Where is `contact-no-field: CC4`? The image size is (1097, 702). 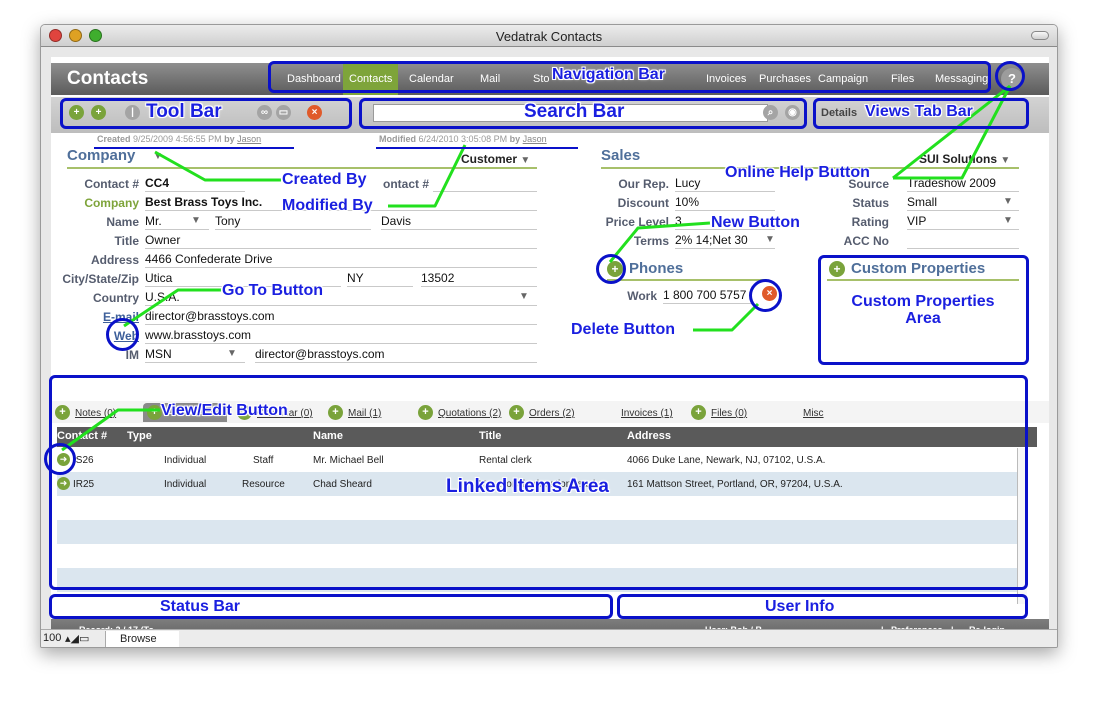
contact-no-field: CC4 is located at coordinates (195, 184).